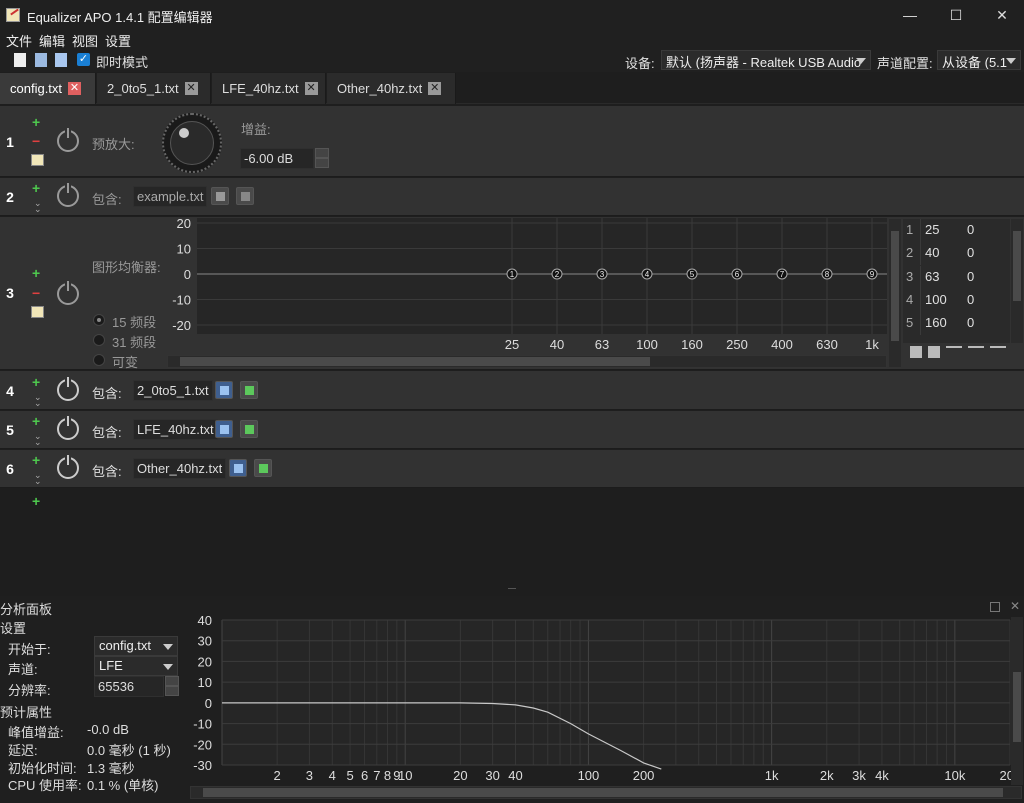  Describe the element at coordinates (180, 468) in the screenshot. I see `include-file: Other_40hz.txt` at that location.